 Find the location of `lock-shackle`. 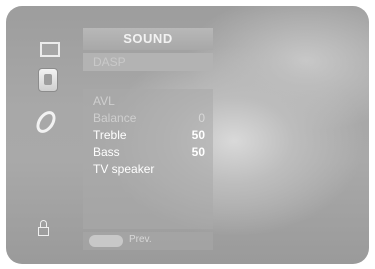

lock-shackle is located at coordinates (43, 223).